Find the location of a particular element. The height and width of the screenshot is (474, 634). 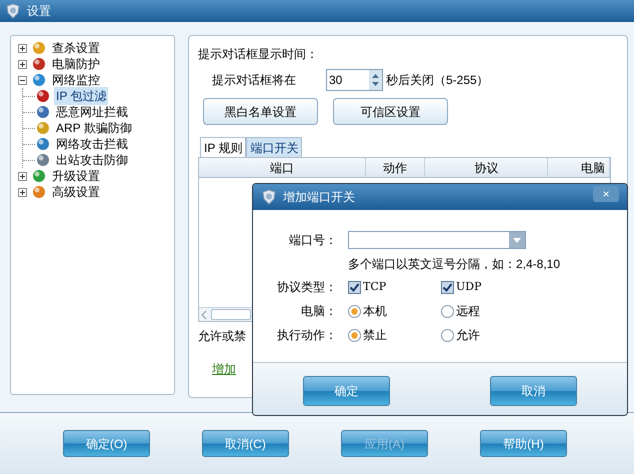

seconds-spinner: 30 is located at coordinates (354, 80).